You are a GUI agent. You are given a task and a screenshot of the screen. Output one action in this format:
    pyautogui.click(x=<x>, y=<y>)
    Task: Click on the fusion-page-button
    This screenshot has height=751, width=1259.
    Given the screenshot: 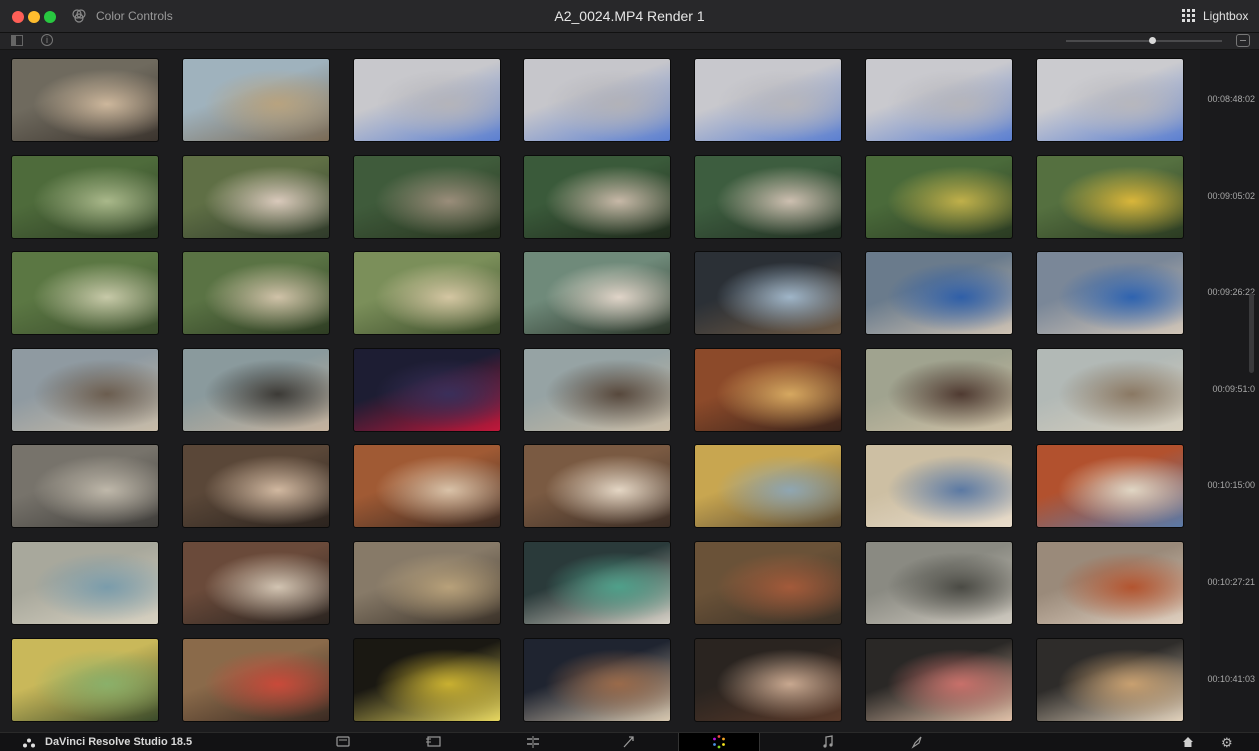 What is the action you would take?
    pyautogui.click(x=629, y=742)
    